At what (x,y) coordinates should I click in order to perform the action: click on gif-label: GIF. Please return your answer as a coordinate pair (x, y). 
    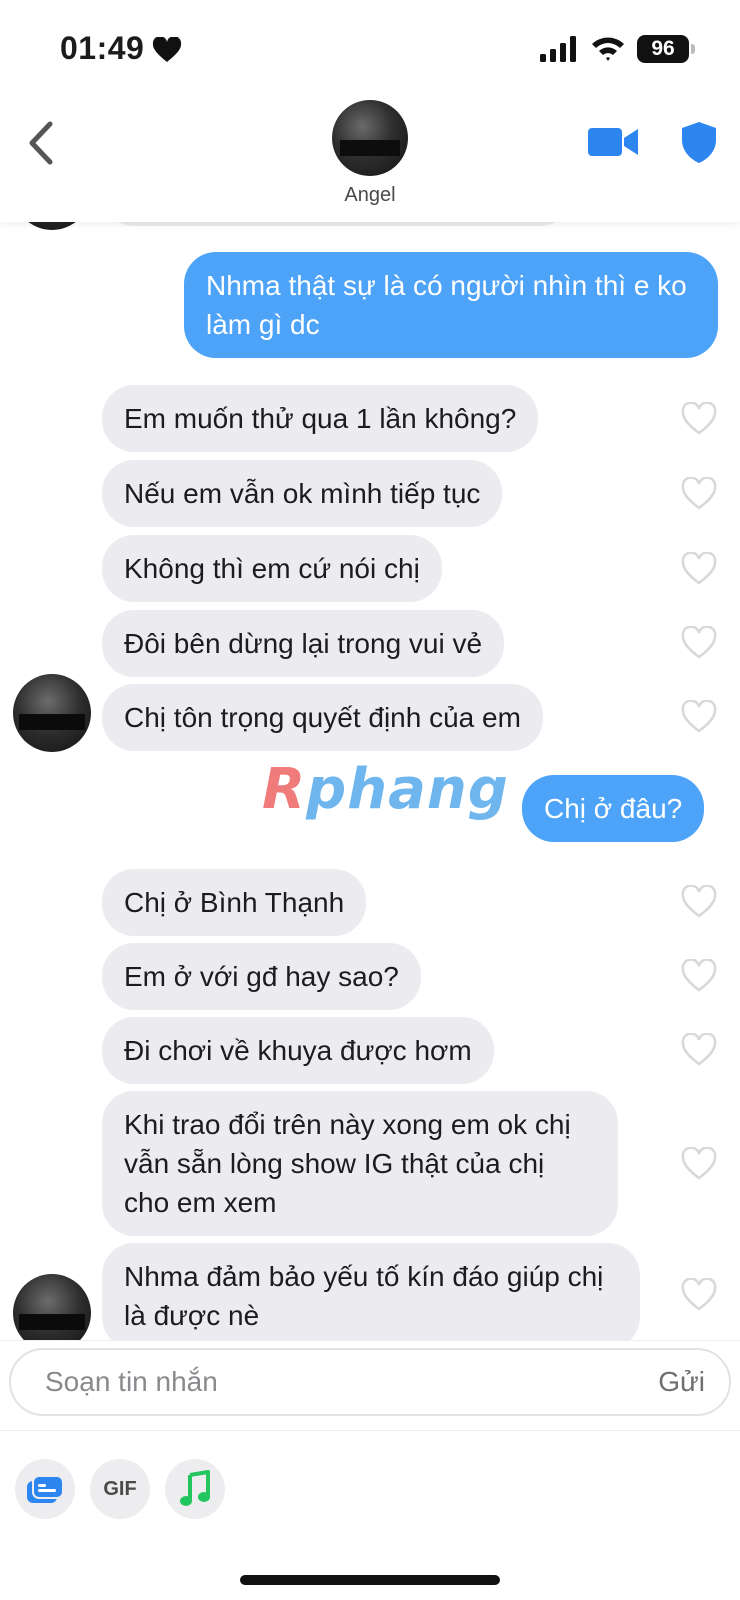
    Looking at the image, I should click on (120, 1489).